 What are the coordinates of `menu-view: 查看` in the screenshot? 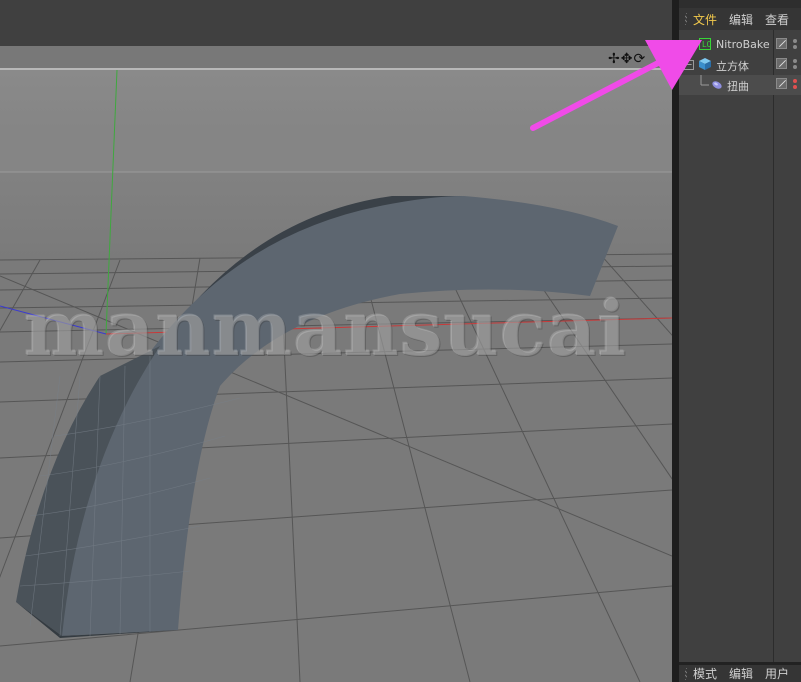 It's located at (777, 19).